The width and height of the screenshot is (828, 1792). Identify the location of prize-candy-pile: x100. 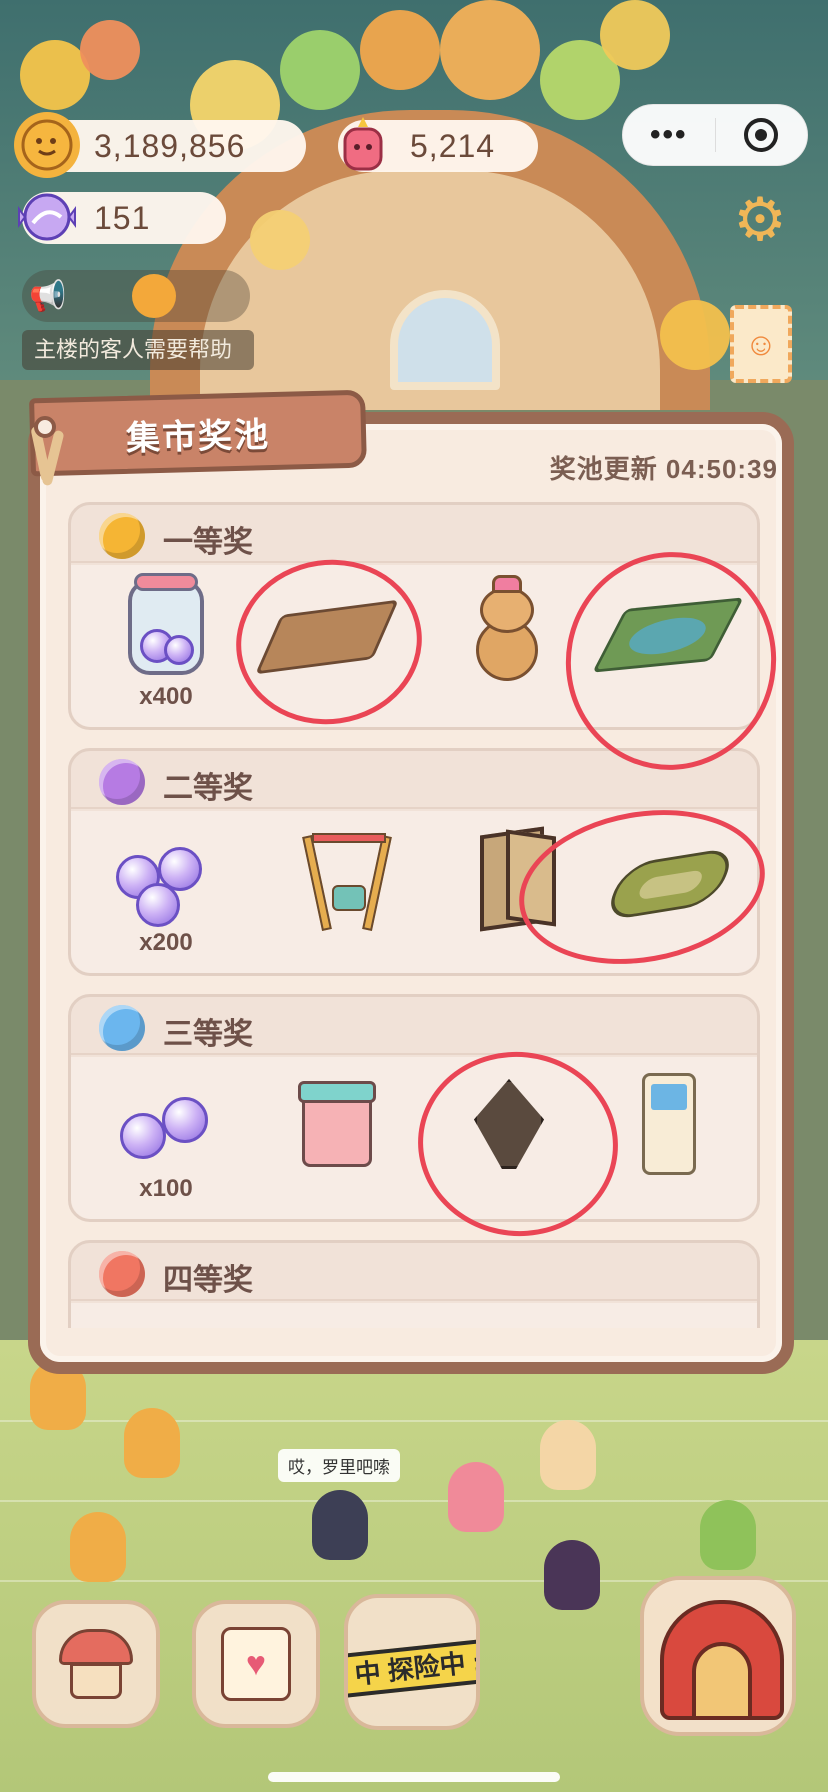
(166, 1140).